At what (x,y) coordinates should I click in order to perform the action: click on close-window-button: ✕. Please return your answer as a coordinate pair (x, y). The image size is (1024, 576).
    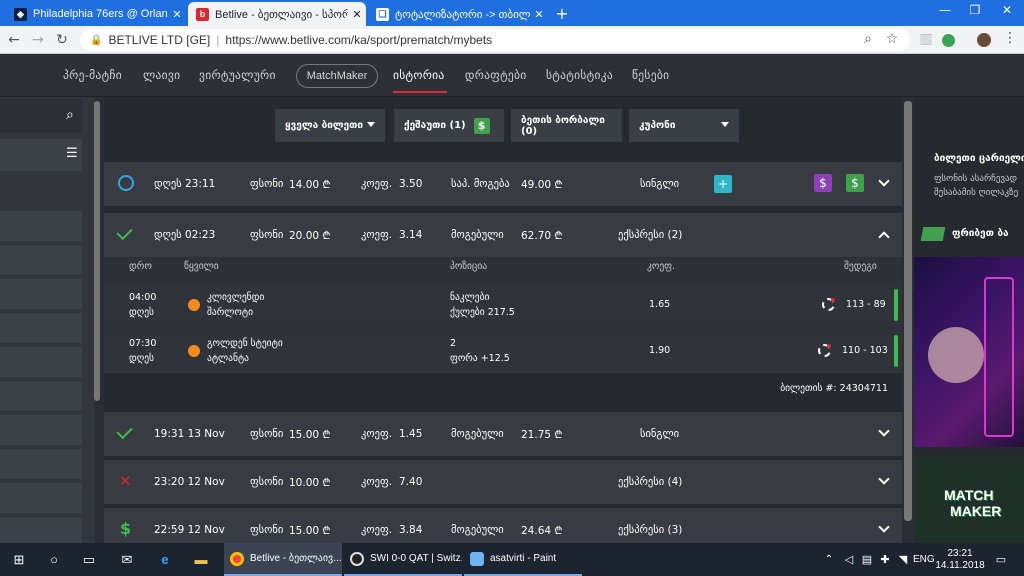
    Looking at the image, I should click on (1007, 10).